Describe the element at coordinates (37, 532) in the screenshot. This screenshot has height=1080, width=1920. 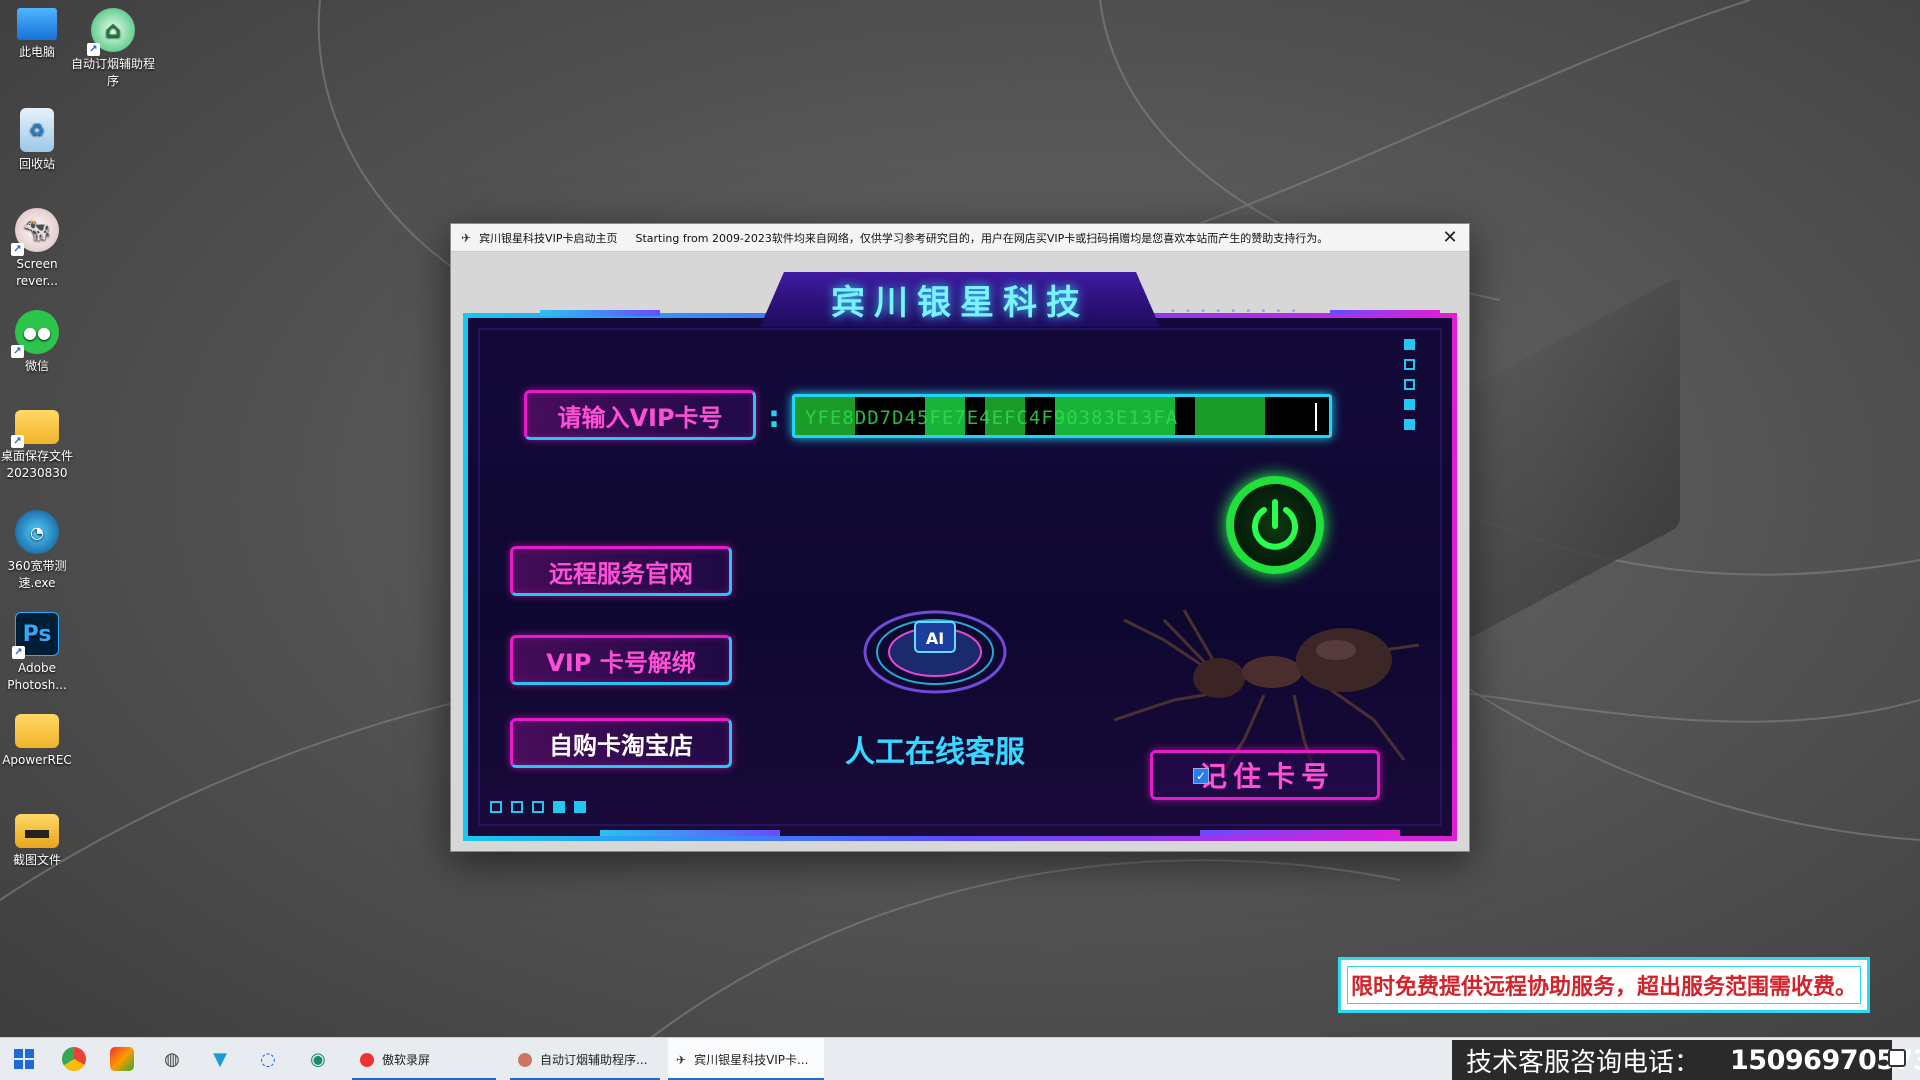
I see `speedometer-icon: ◔` at that location.